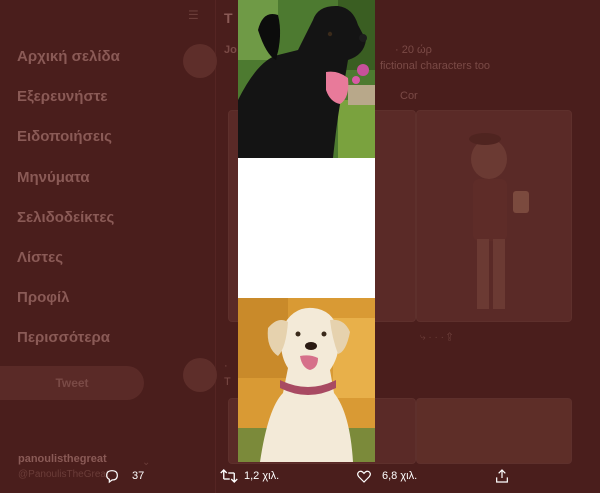  I want to click on tweet-button: Tweet, so click(72, 383).